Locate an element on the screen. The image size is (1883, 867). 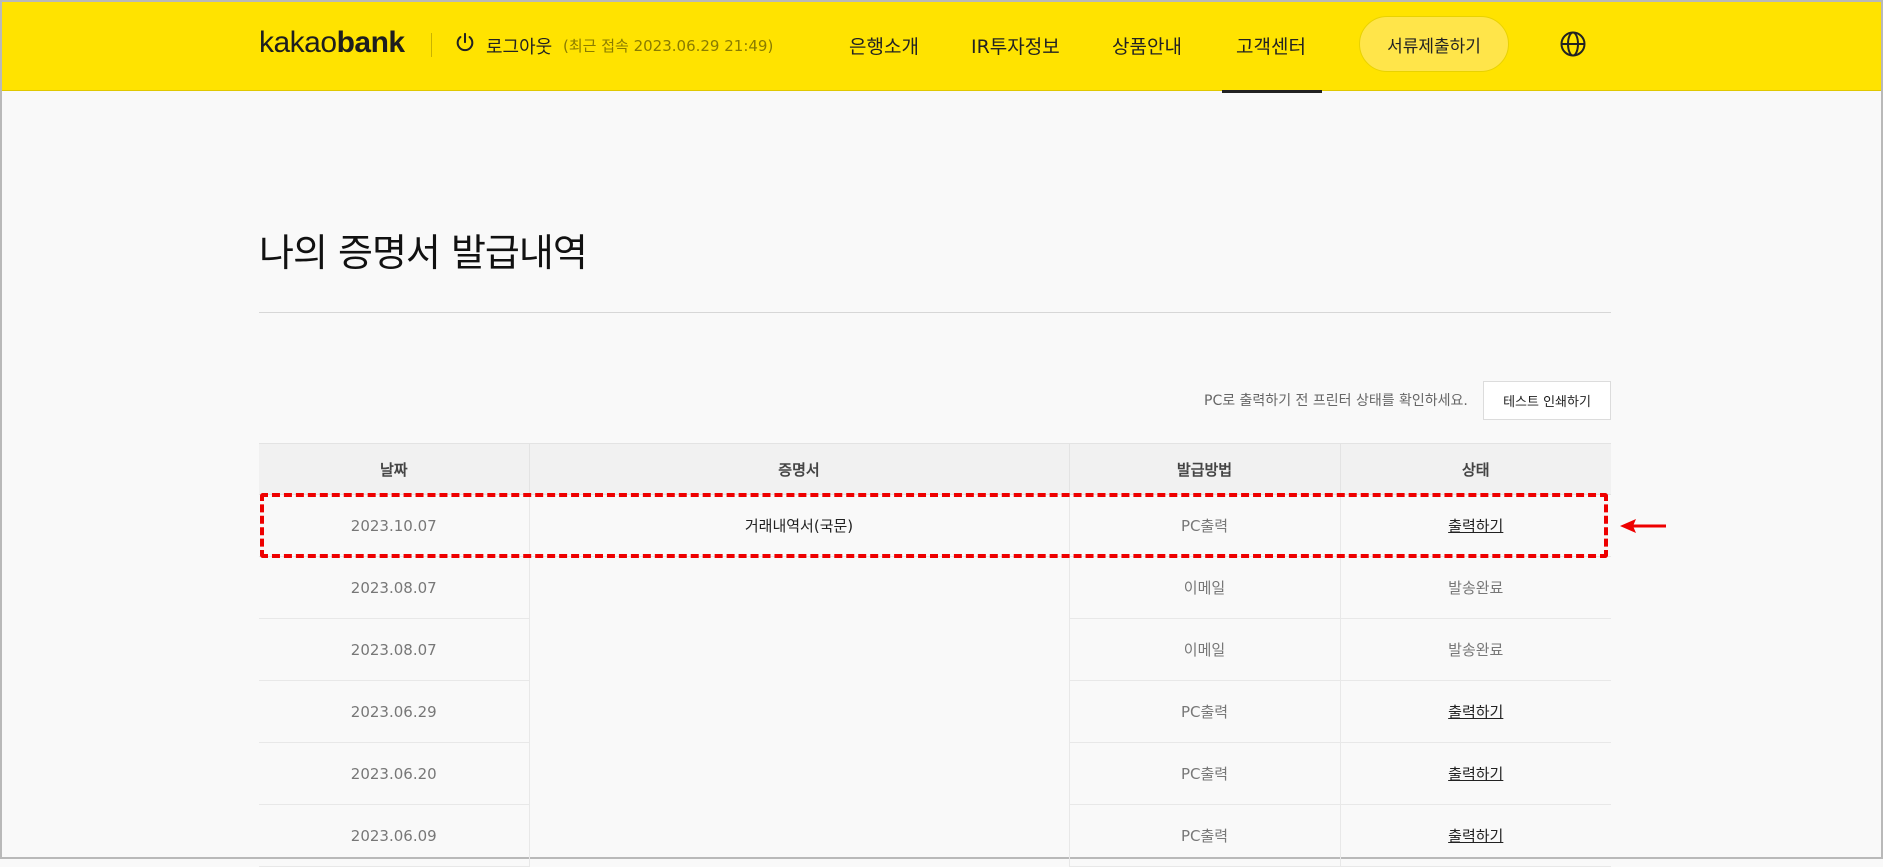
row-date: 2023.06.29 is located at coordinates (394, 711).